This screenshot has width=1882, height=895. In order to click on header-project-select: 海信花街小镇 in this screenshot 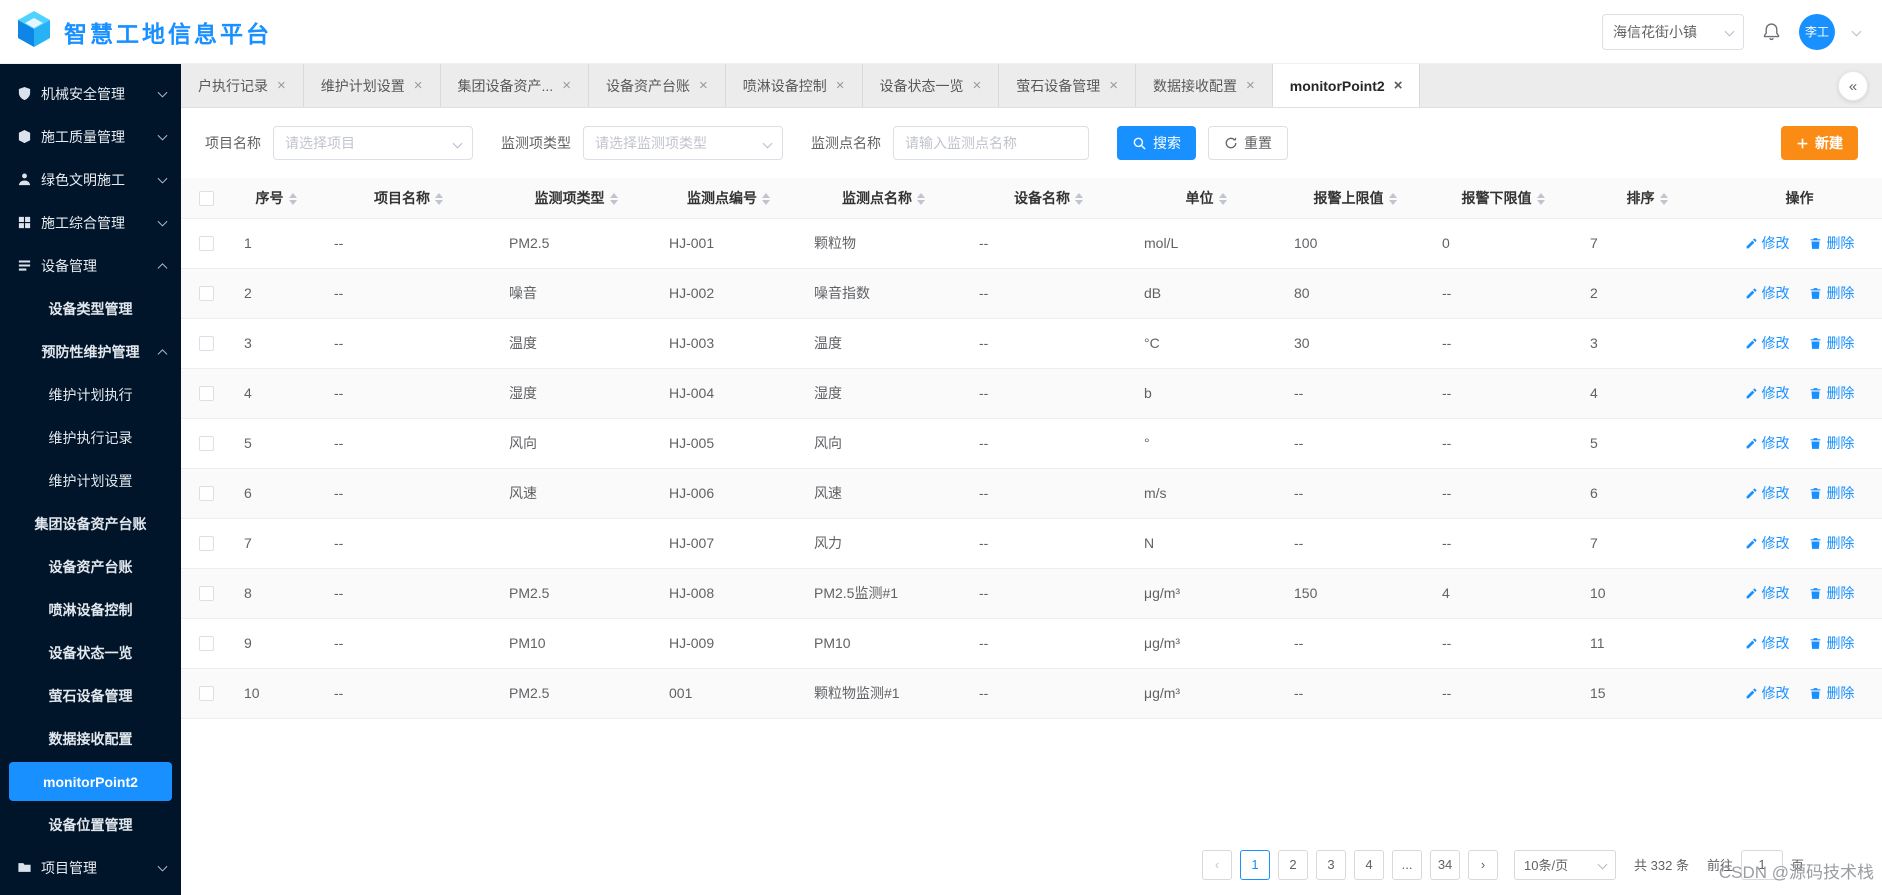, I will do `click(1673, 31)`.